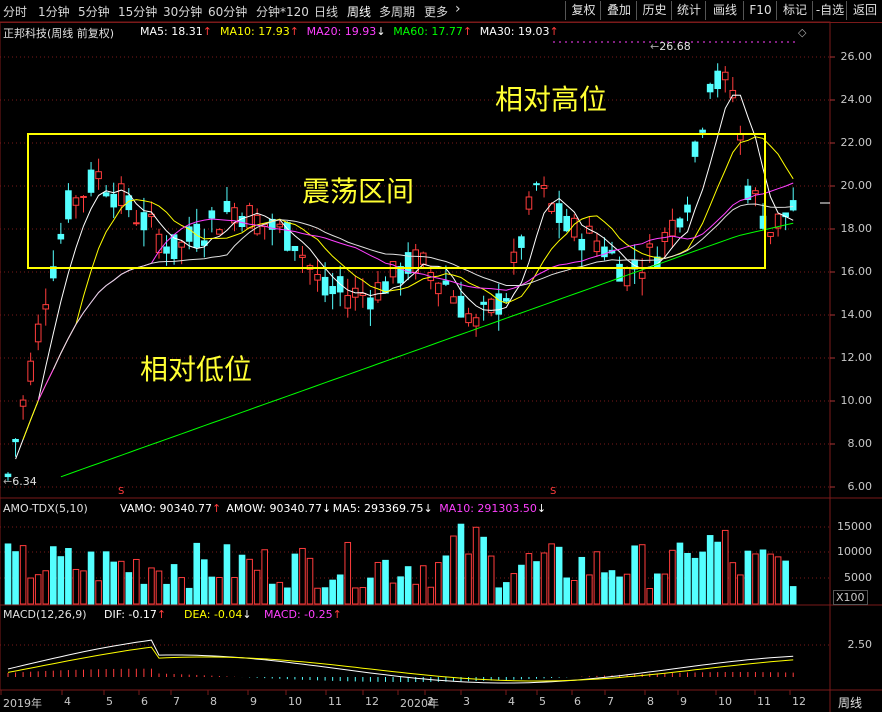  I want to click on volume-unit: X100, so click(850, 597).